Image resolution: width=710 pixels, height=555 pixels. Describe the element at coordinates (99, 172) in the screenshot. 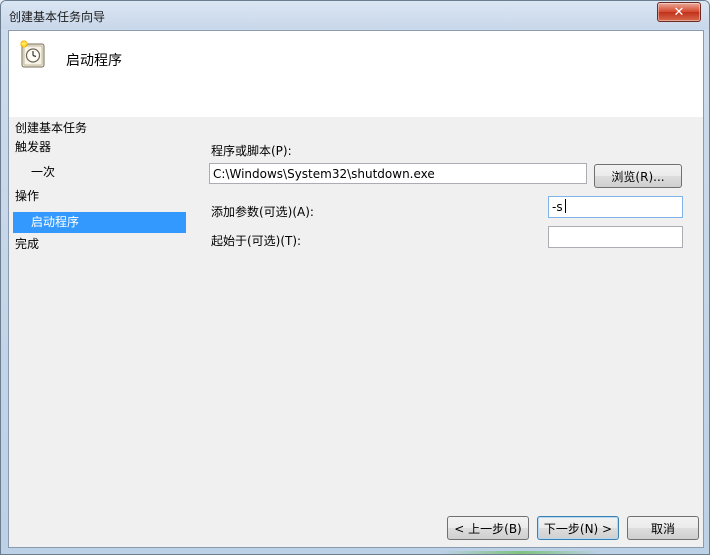

I see `nav-item-once: 一次` at that location.